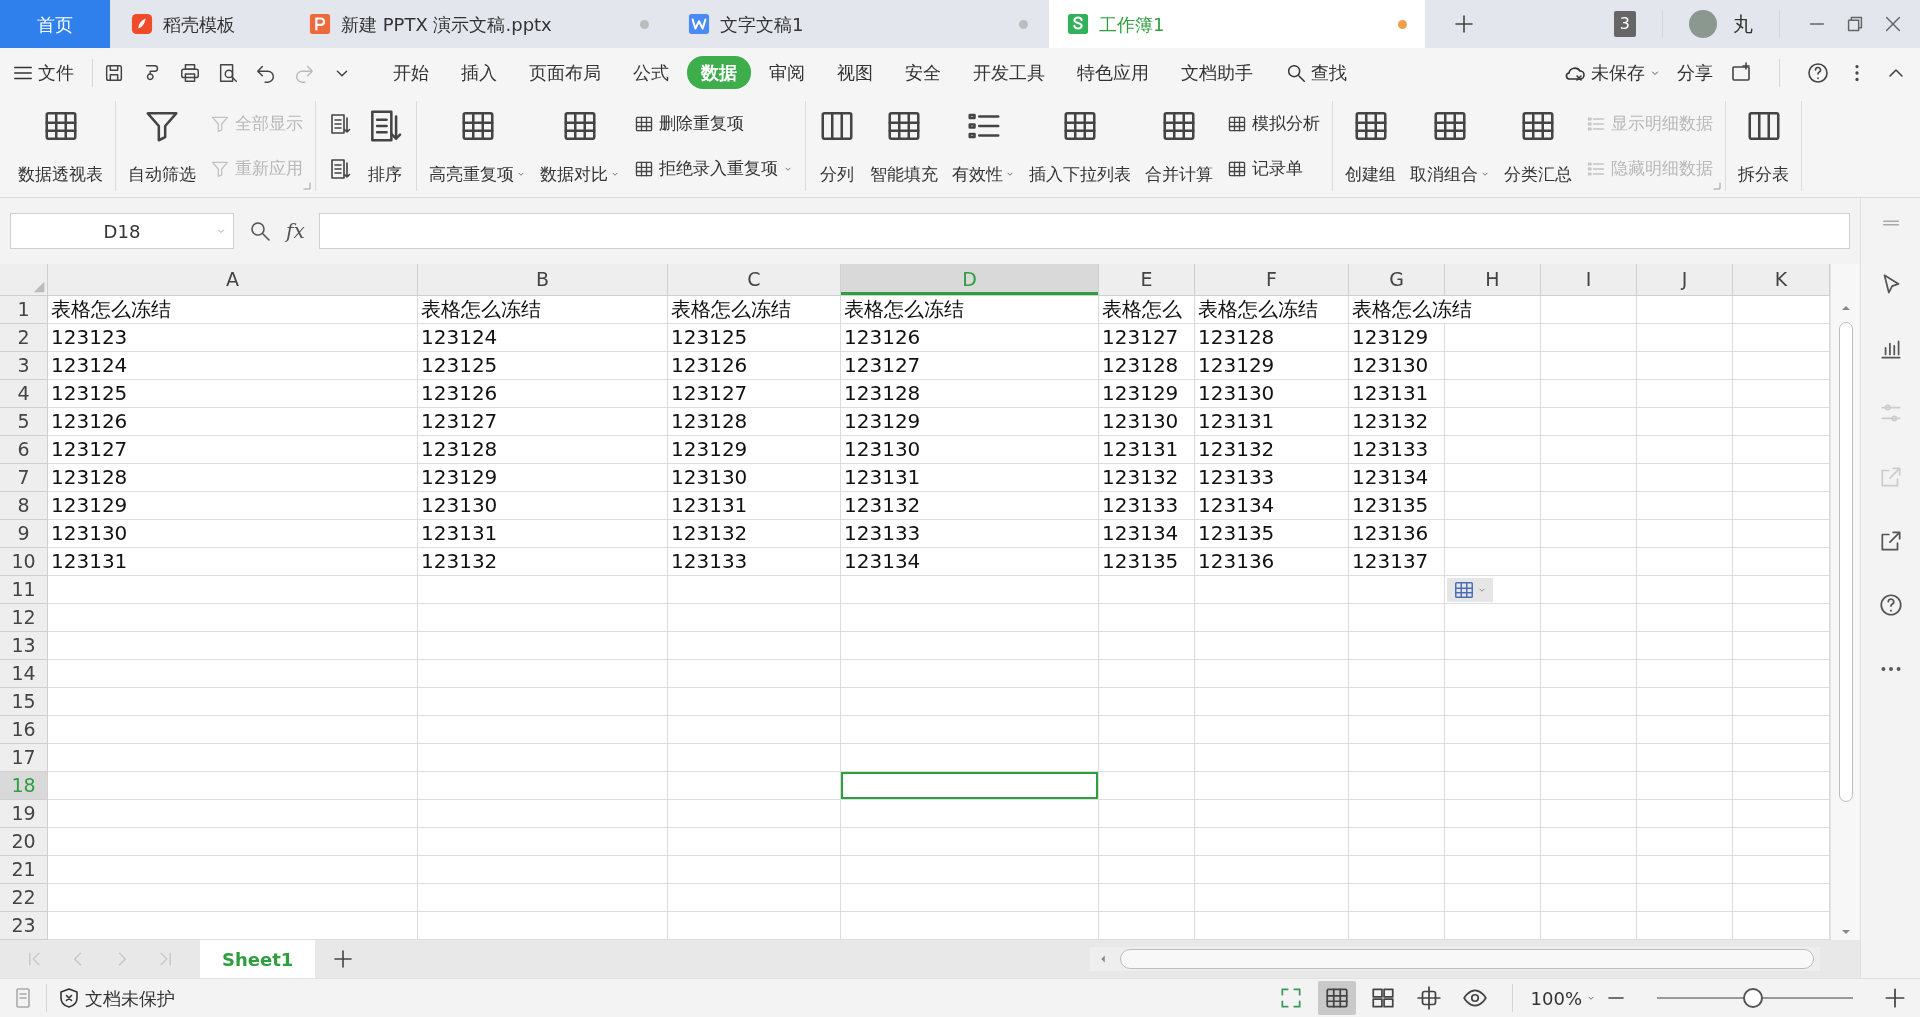  I want to click on ribbon-button: 删除重复项, so click(713, 123).